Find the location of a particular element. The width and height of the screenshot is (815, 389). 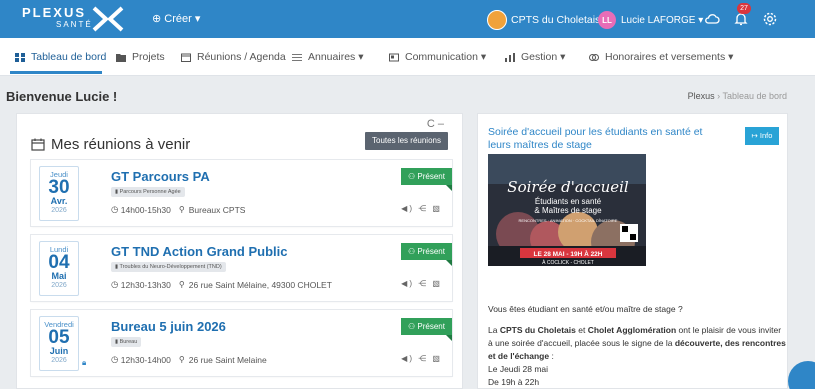

nav-tab-projects: Projets is located at coordinates (140, 57).